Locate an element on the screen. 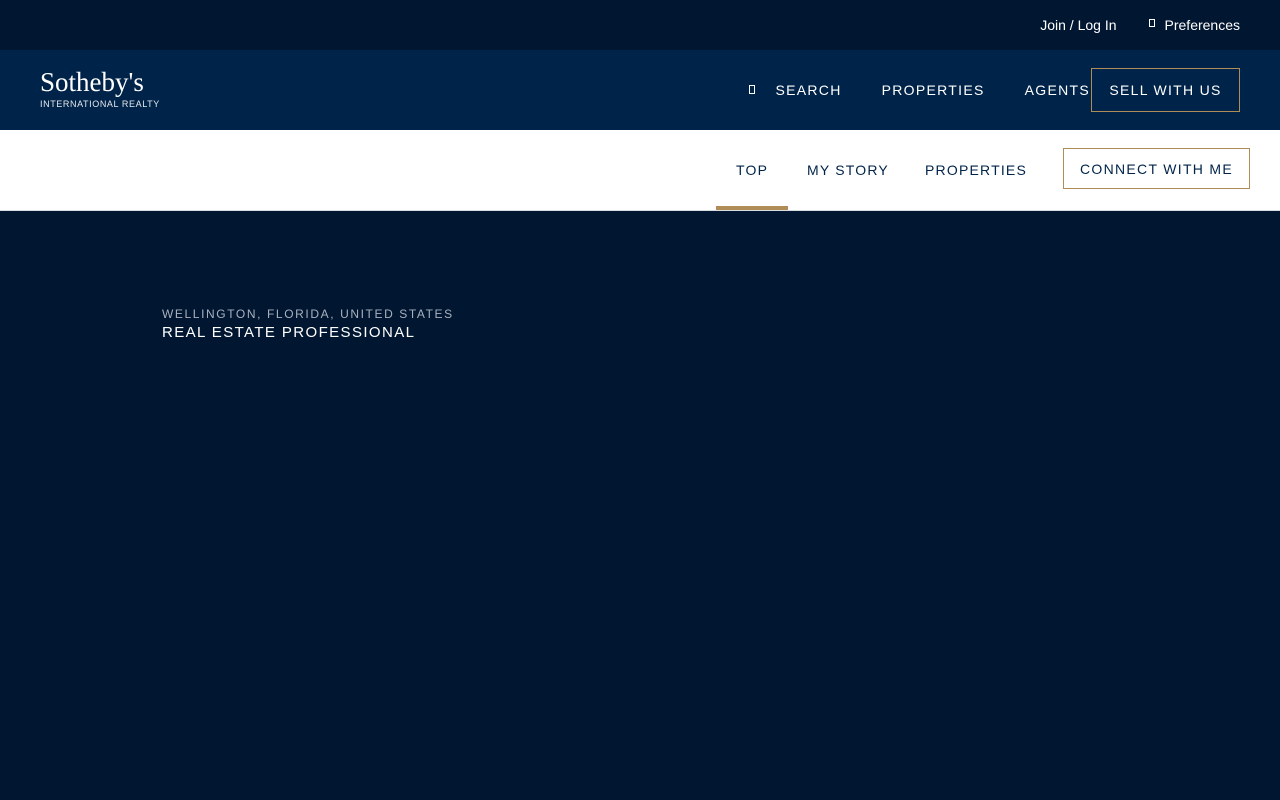 The width and height of the screenshot is (1280, 800). agent-role: REAL ESTATE PROFESSIONAL is located at coordinates (289, 332).